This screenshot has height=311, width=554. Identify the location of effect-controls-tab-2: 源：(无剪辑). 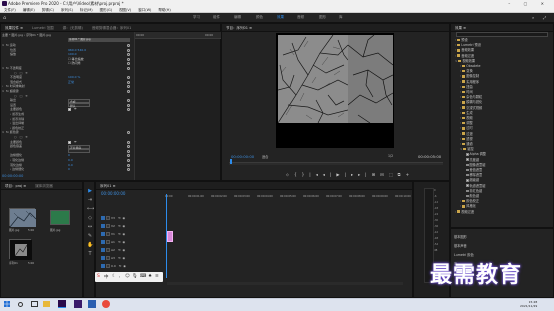
(73, 28).